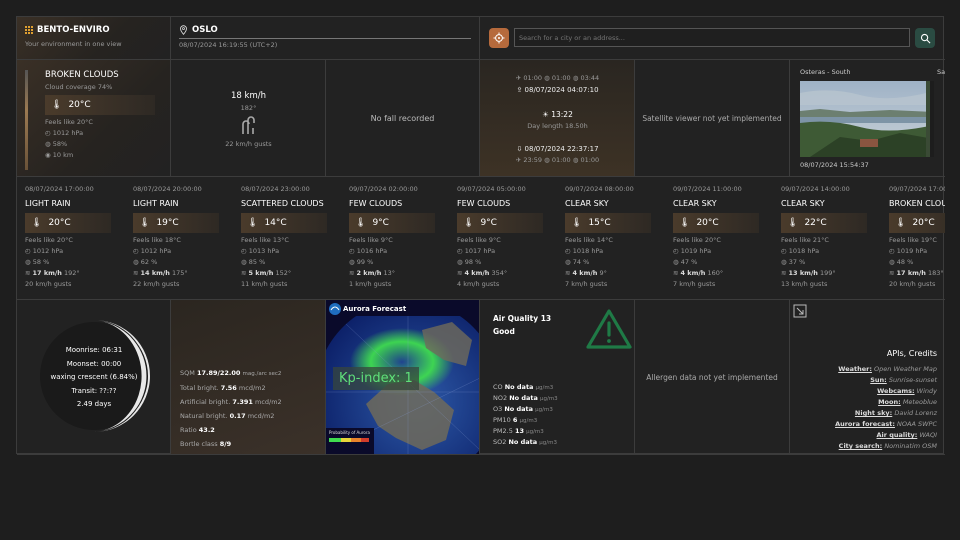 The height and width of the screenshot is (540, 960). I want to click on forecast-wind-speed: 17 km/h, so click(911, 273).